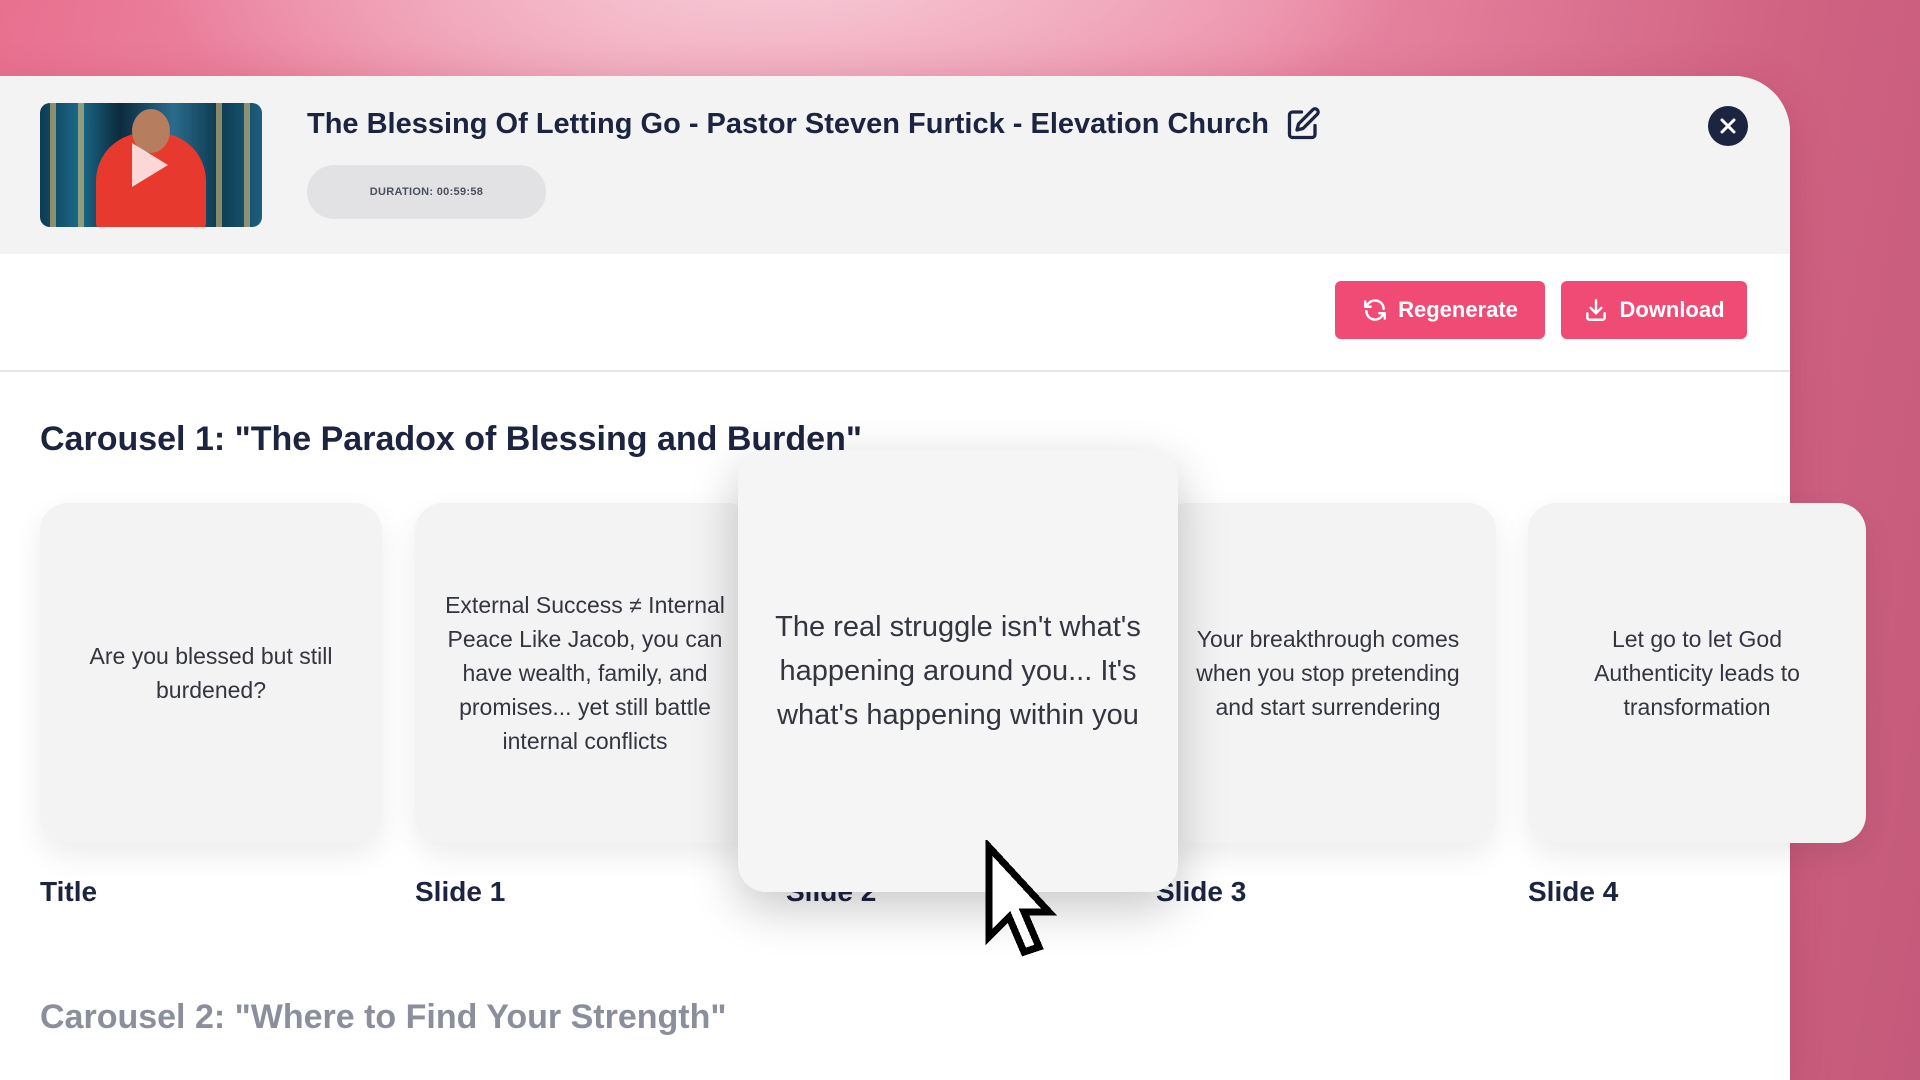 The height and width of the screenshot is (1080, 1920). Describe the element at coordinates (1303, 124) in the screenshot. I see `edit-icon` at that location.